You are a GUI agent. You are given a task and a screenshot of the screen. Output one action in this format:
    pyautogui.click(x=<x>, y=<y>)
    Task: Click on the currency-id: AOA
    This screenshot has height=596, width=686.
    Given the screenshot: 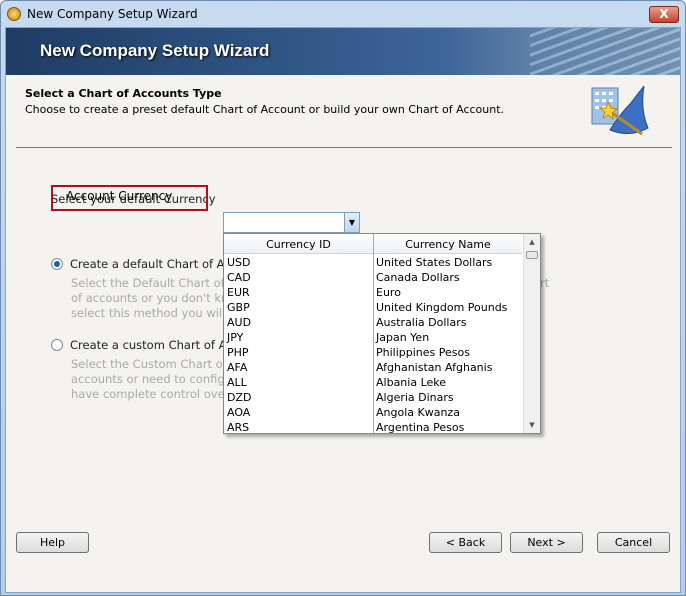 What is the action you would take?
    pyautogui.click(x=239, y=412)
    